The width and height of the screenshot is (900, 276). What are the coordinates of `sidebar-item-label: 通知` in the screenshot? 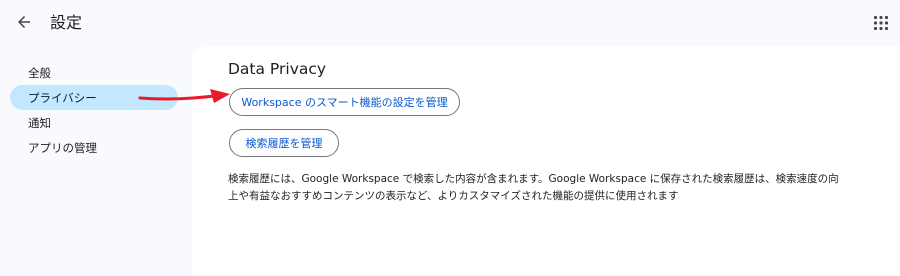 It's located at (39, 122).